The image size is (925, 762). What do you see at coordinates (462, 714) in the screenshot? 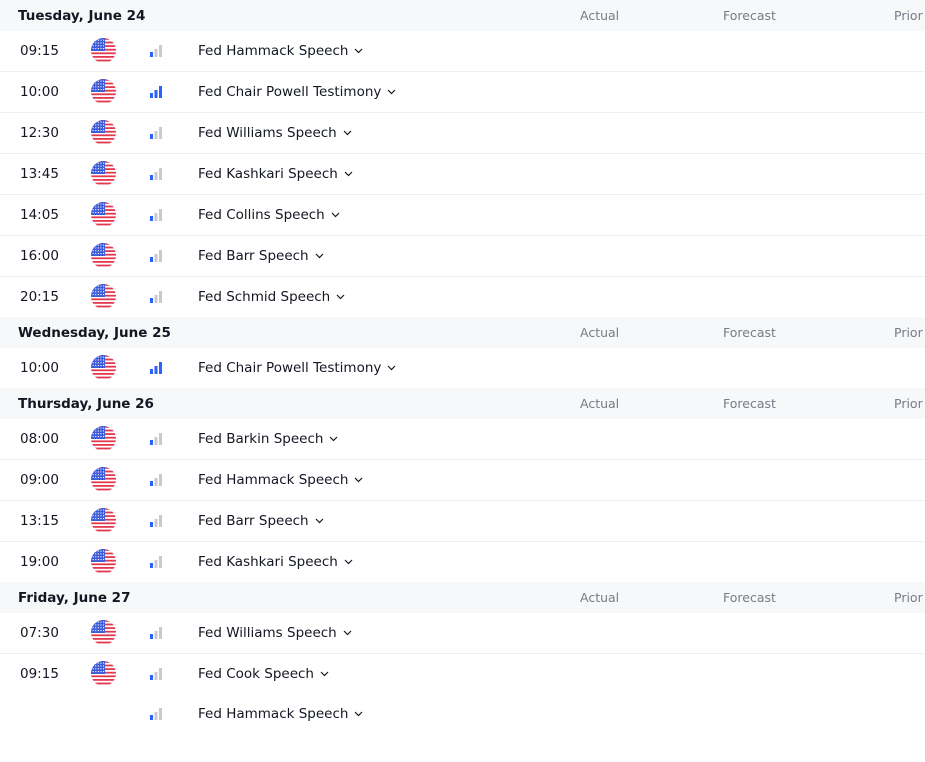
I see `event-row: Fed Hammack Speech` at bounding box center [462, 714].